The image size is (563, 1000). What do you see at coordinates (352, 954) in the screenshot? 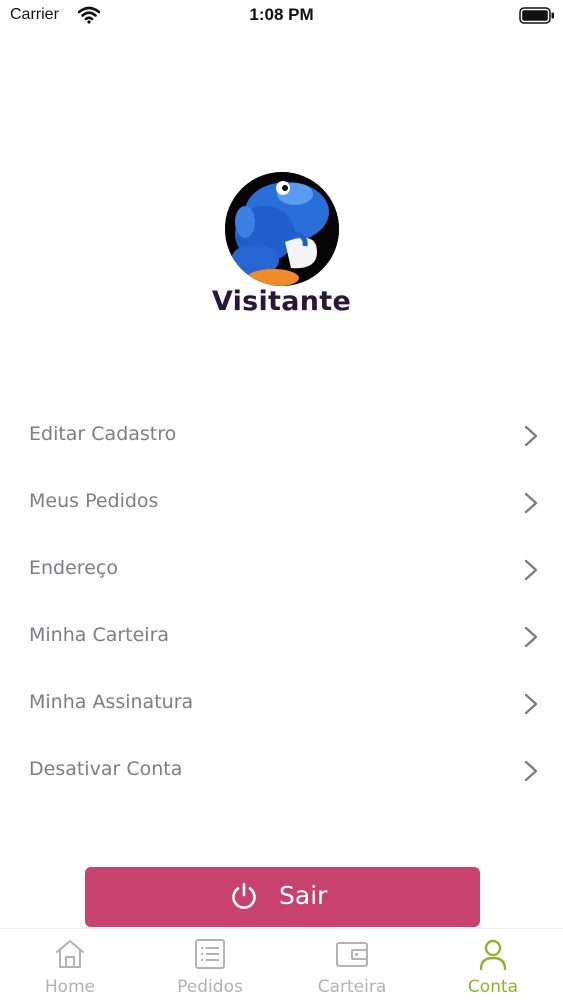
I see `wallet-icon` at bounding box center [352, 954].